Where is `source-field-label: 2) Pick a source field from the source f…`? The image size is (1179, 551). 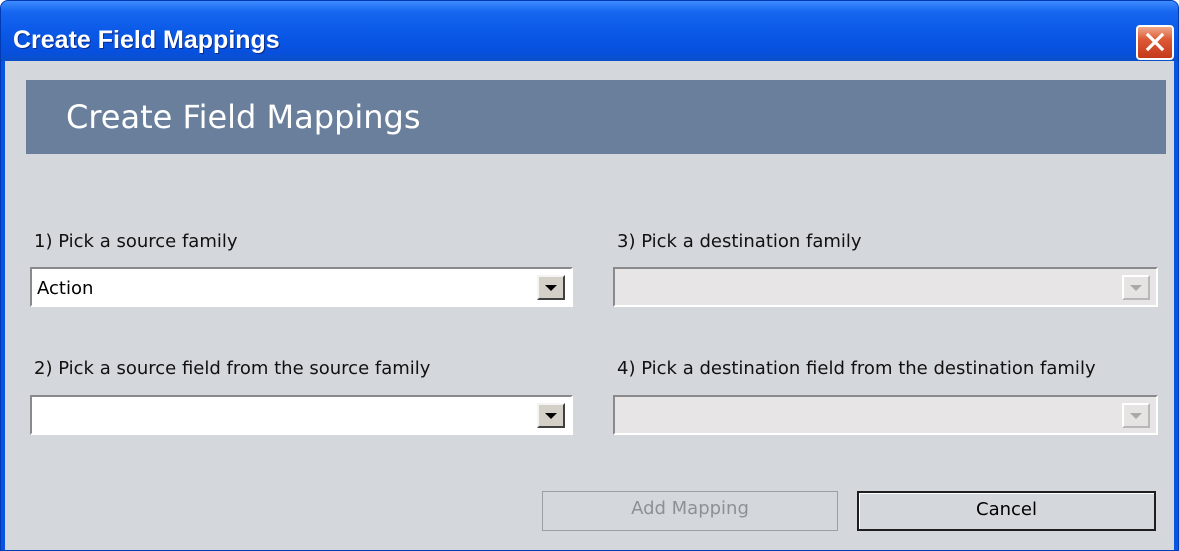 source-field-label: 2) Pick a source field from the source f… is located at coordinates (232, 368).